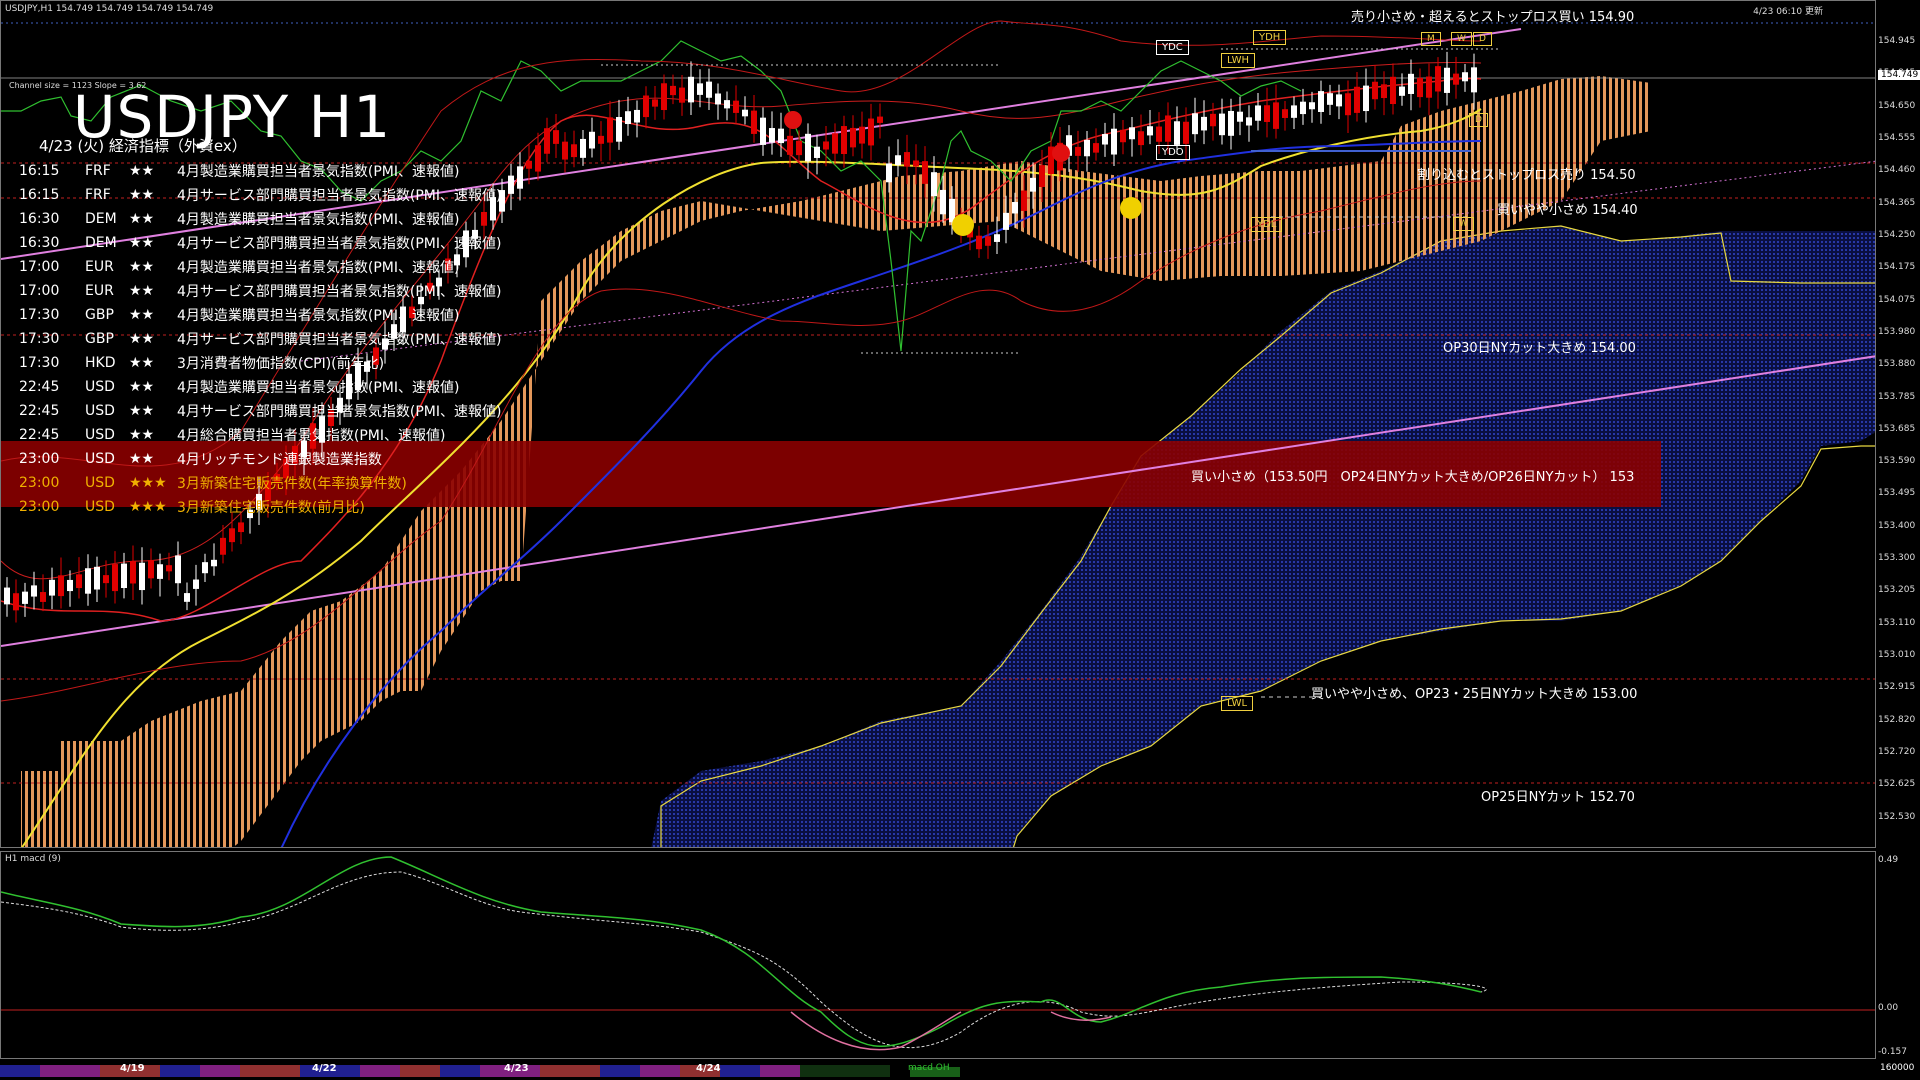 The width and height of the screenshot is (1920, 1080). What do you see at coordinates (1897, 784) in the screenshot?
I see `price-label: 152.625` at bounding box center [1897, 784].